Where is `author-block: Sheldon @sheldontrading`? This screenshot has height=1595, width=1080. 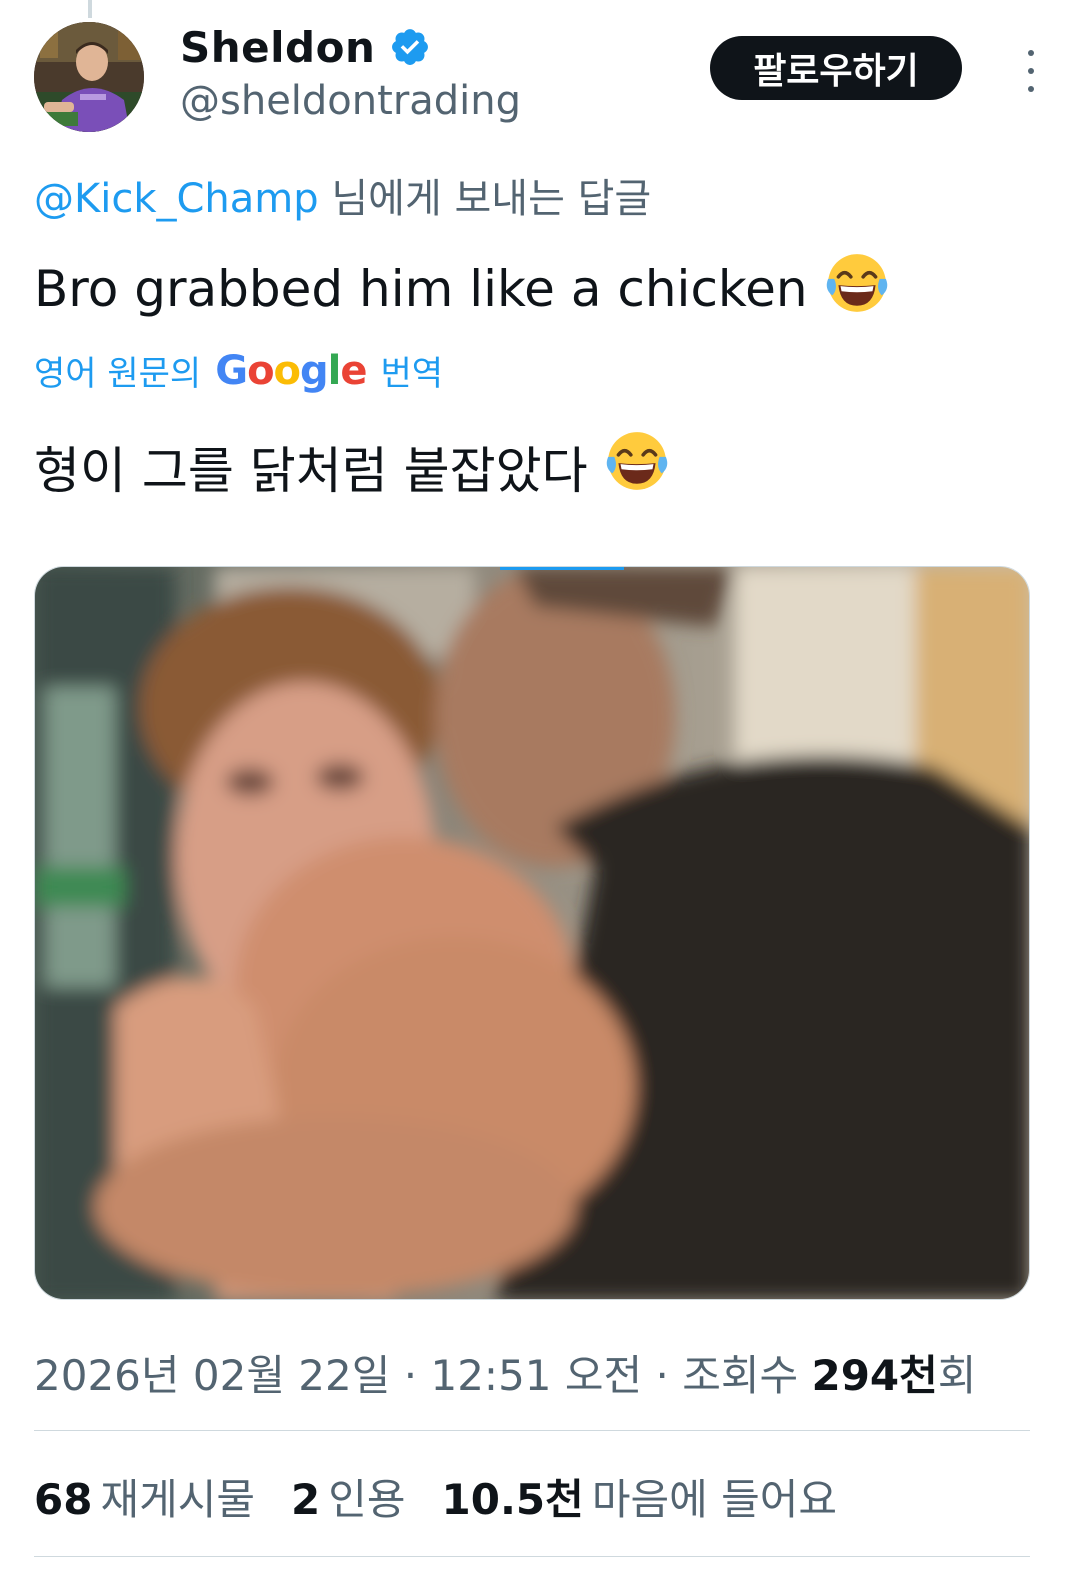
author-block: Sheldon @sheldontrading is located at coordinates (350, 73).